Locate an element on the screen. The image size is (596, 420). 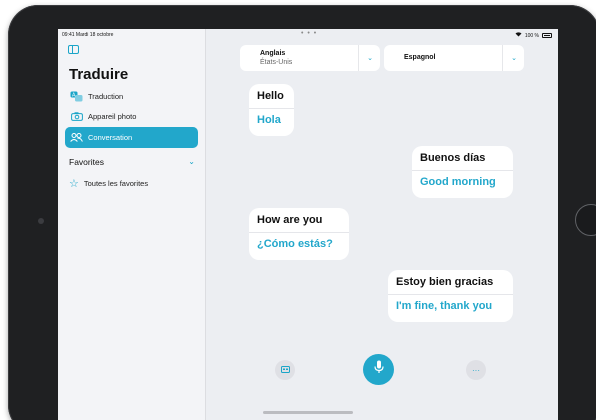
people-icon is located at coordinates (76, 137).